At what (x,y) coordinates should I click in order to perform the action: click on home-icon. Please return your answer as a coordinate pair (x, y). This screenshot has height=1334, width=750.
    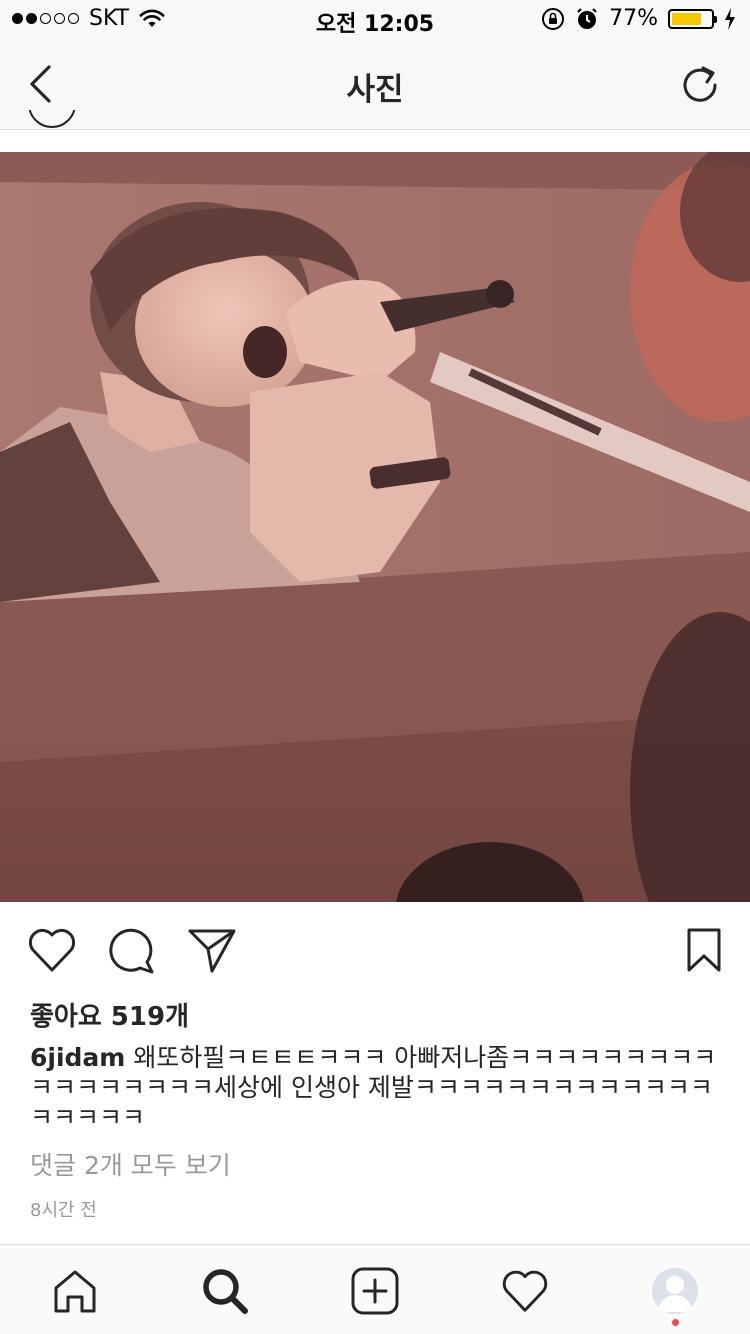
    Looking at the image, I should click on (75, 1291).